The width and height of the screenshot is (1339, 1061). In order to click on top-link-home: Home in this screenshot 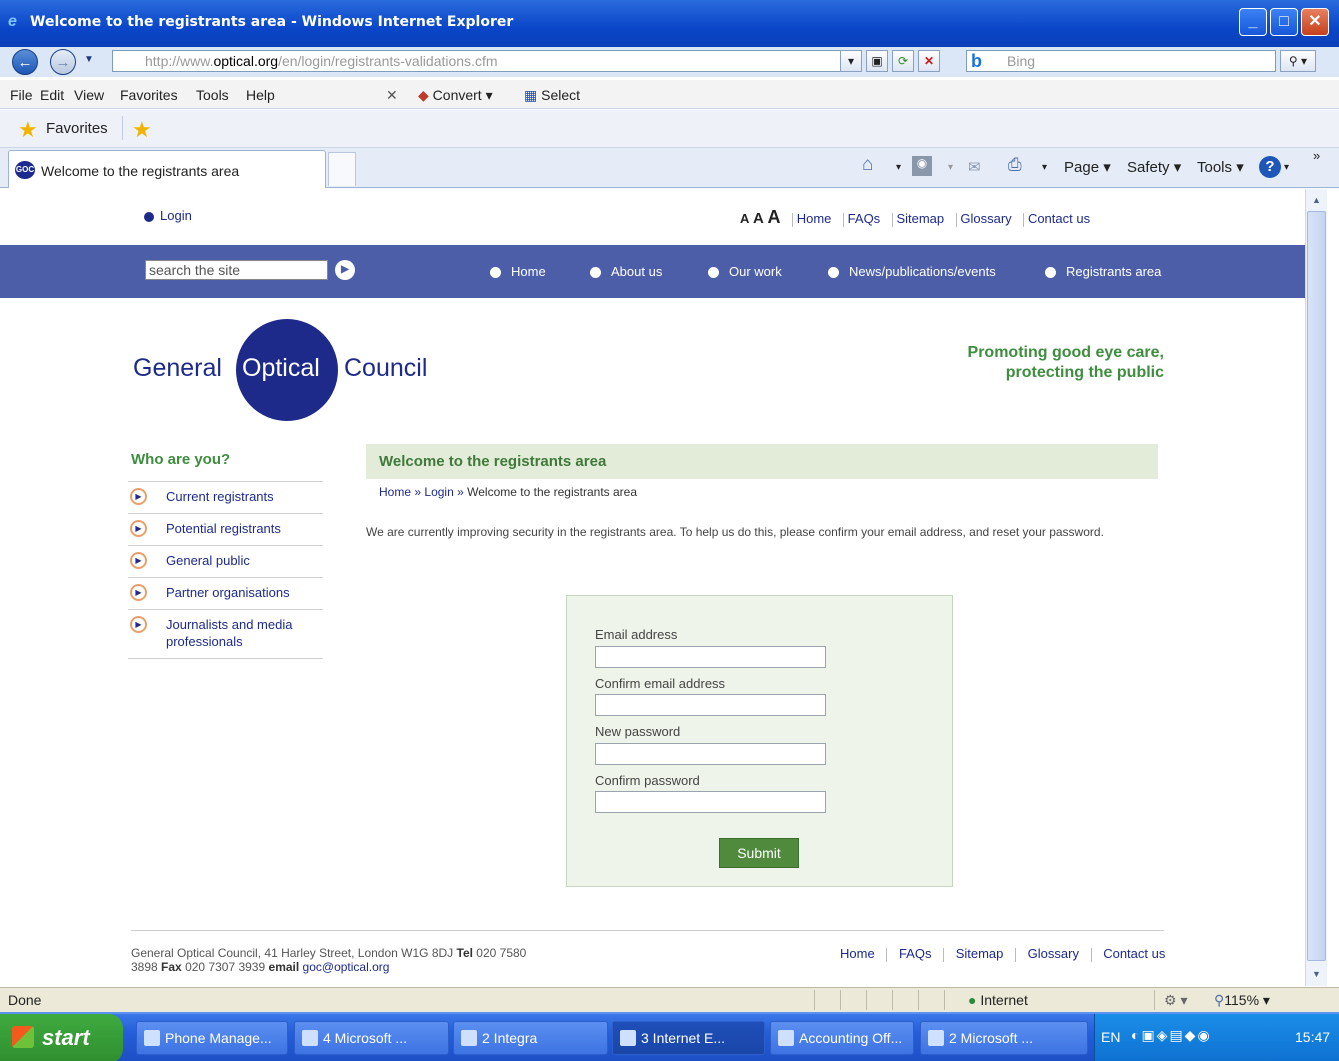, I will do `click(814, 218)`.